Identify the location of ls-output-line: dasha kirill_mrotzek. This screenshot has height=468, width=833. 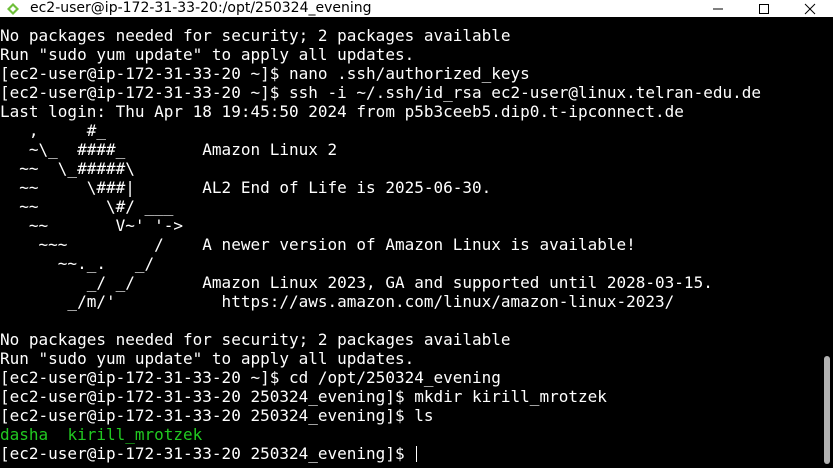
(101, 434).